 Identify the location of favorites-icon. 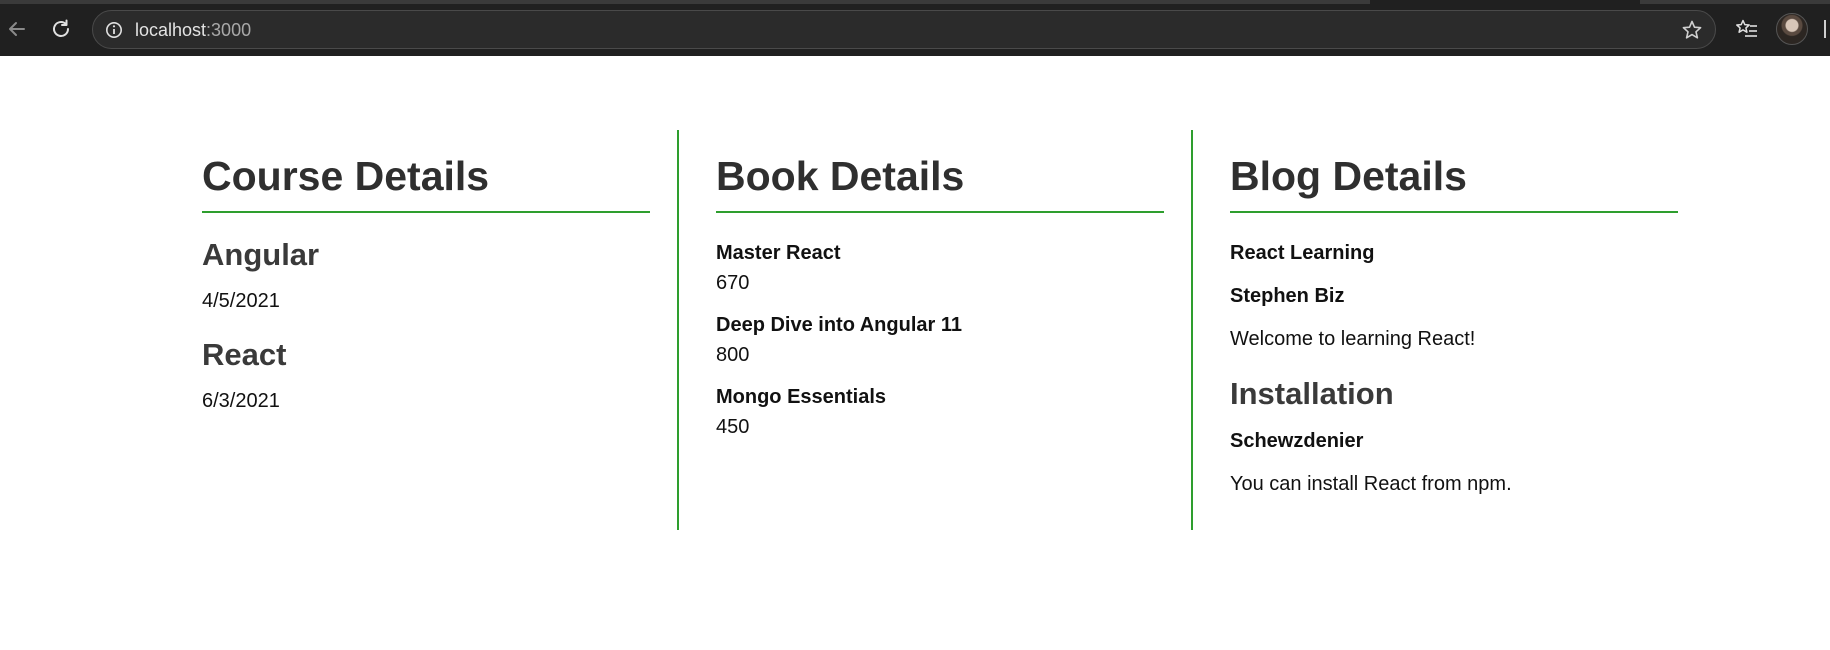
(1747, 29).